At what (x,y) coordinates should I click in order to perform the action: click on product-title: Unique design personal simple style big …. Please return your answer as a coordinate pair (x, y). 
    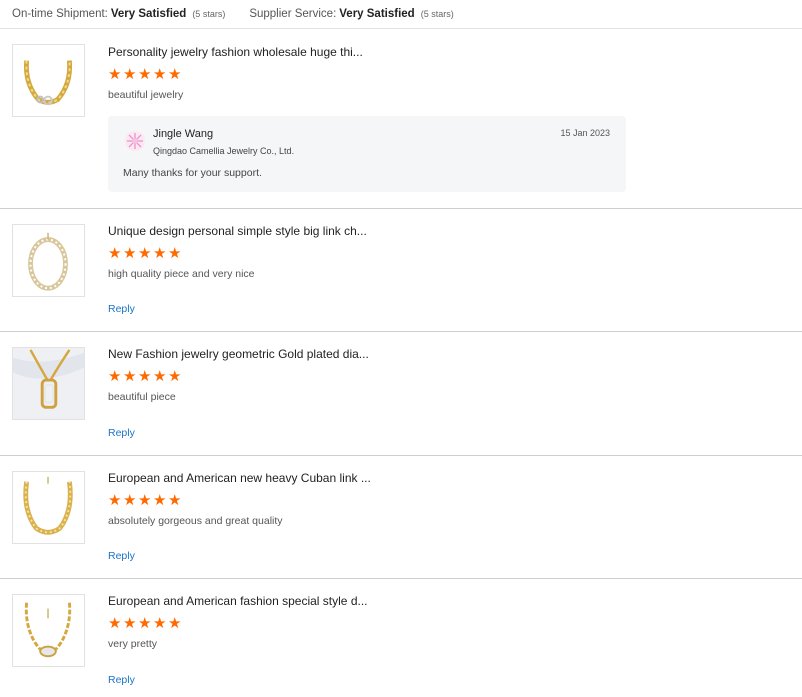
    Looking at the image, I should click on (449, 231).